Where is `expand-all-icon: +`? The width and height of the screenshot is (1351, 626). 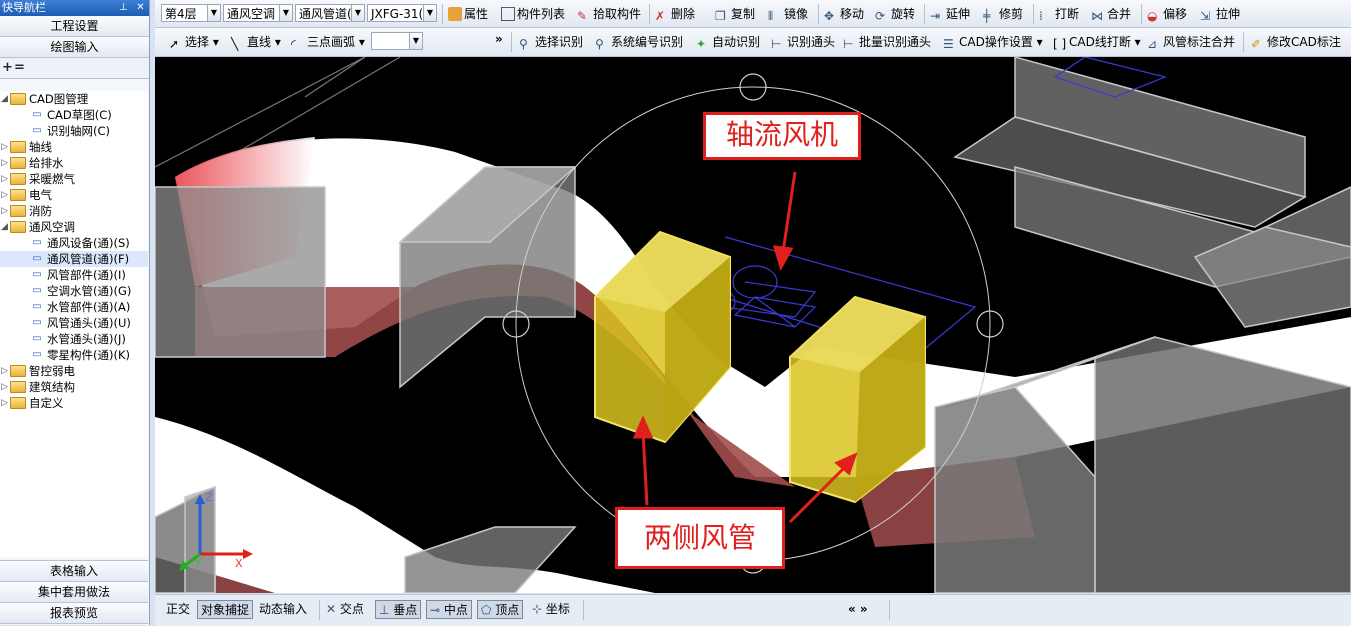 expand-all-icon: + is located at coordinates (7, 67).